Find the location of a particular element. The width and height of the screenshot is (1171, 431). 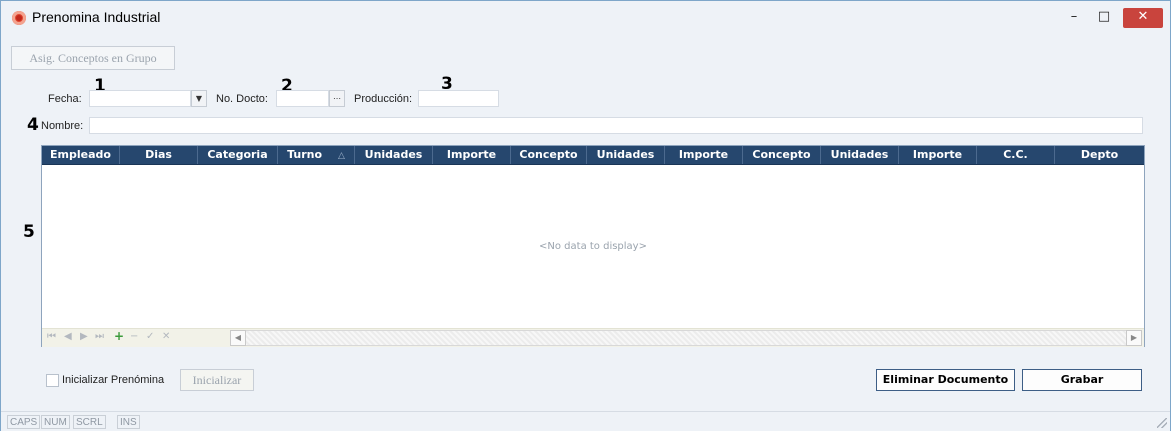

cancel-record-icon: ✕ is located at coordinates (166, 336).